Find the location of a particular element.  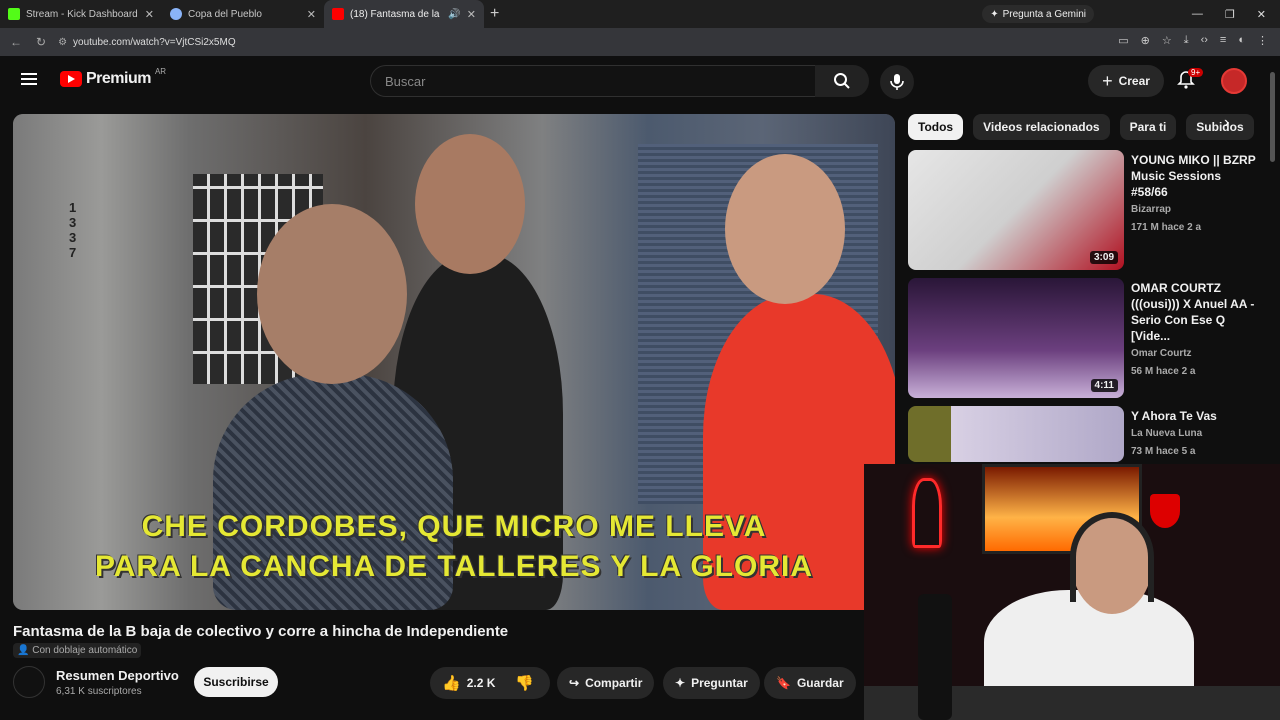

video-subtitle-line-1: CHE CORDOBES, QUE MICRO ME LLEVA is located at coordinates (454, 526).